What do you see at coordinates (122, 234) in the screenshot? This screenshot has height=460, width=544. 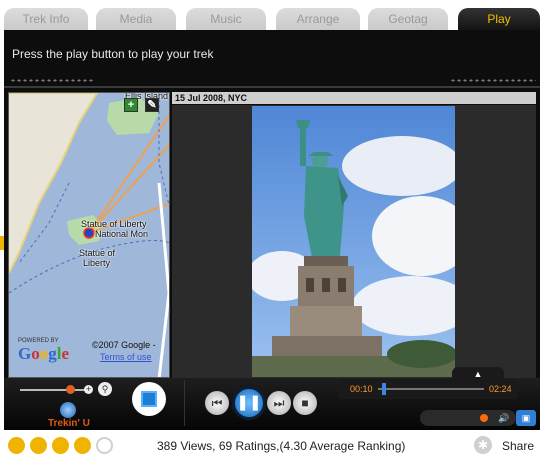 I see `map-label-national-mon: National Mon` at bounding box center [122, 234].